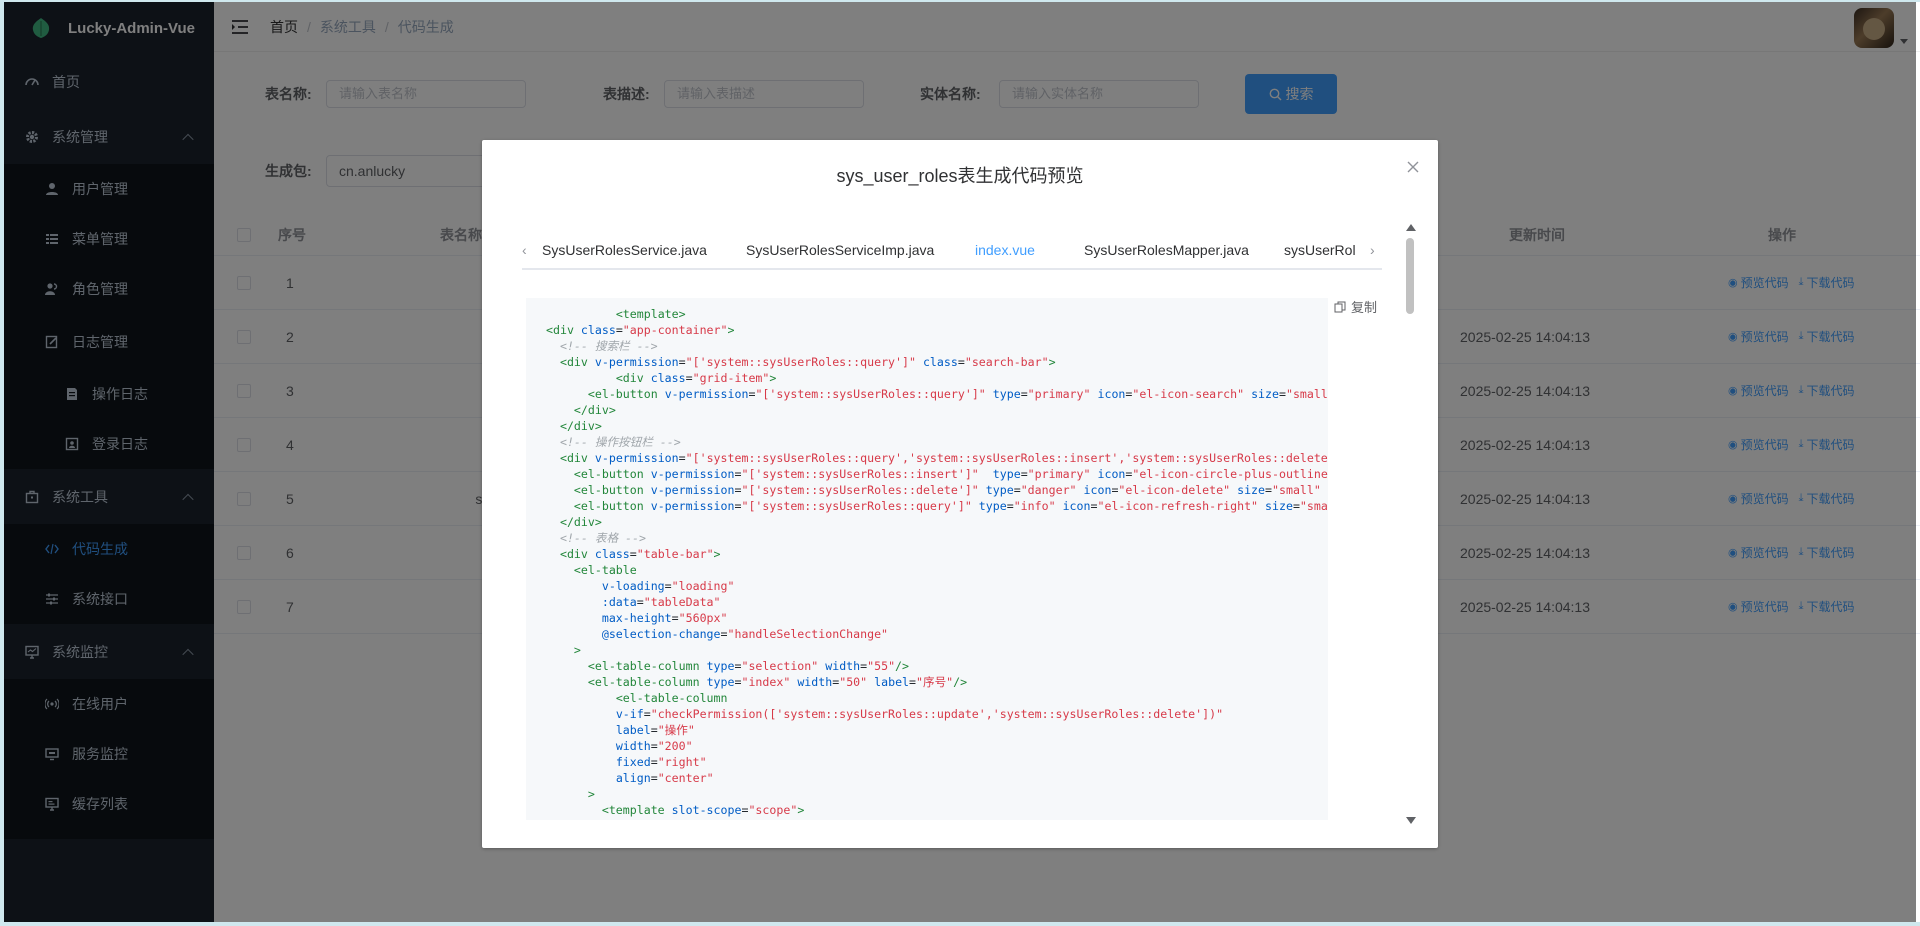 This screenshot has width=1920, height=926. I want to click on scroll-down-icon, so click(1411, 820).